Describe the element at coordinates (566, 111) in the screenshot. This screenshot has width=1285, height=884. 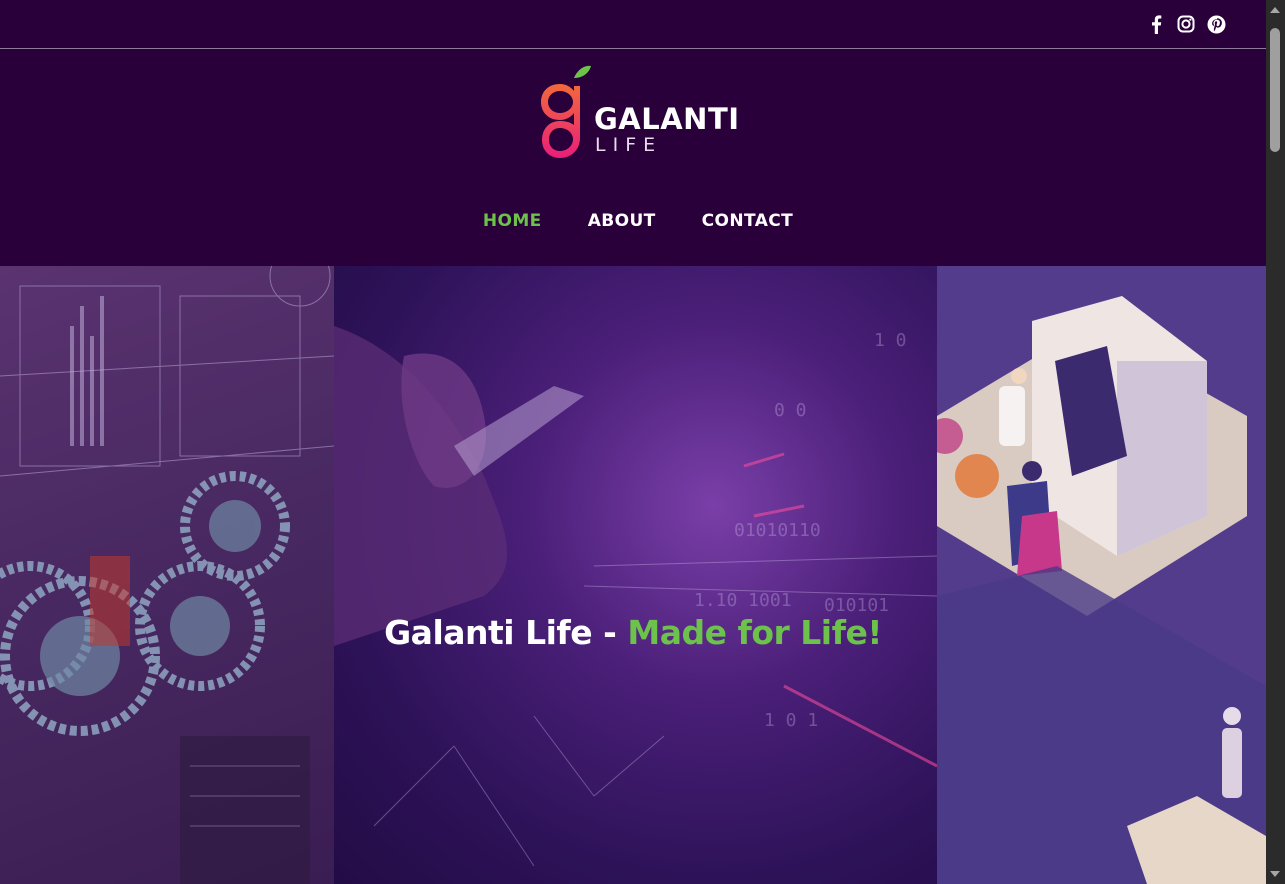
I see `logo-mark-icon` at that location.